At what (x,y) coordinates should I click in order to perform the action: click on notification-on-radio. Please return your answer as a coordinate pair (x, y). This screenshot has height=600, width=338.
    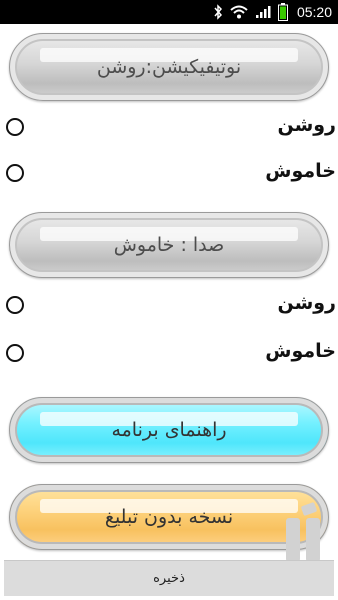
    Looking at the image, I should click on (15, 127).